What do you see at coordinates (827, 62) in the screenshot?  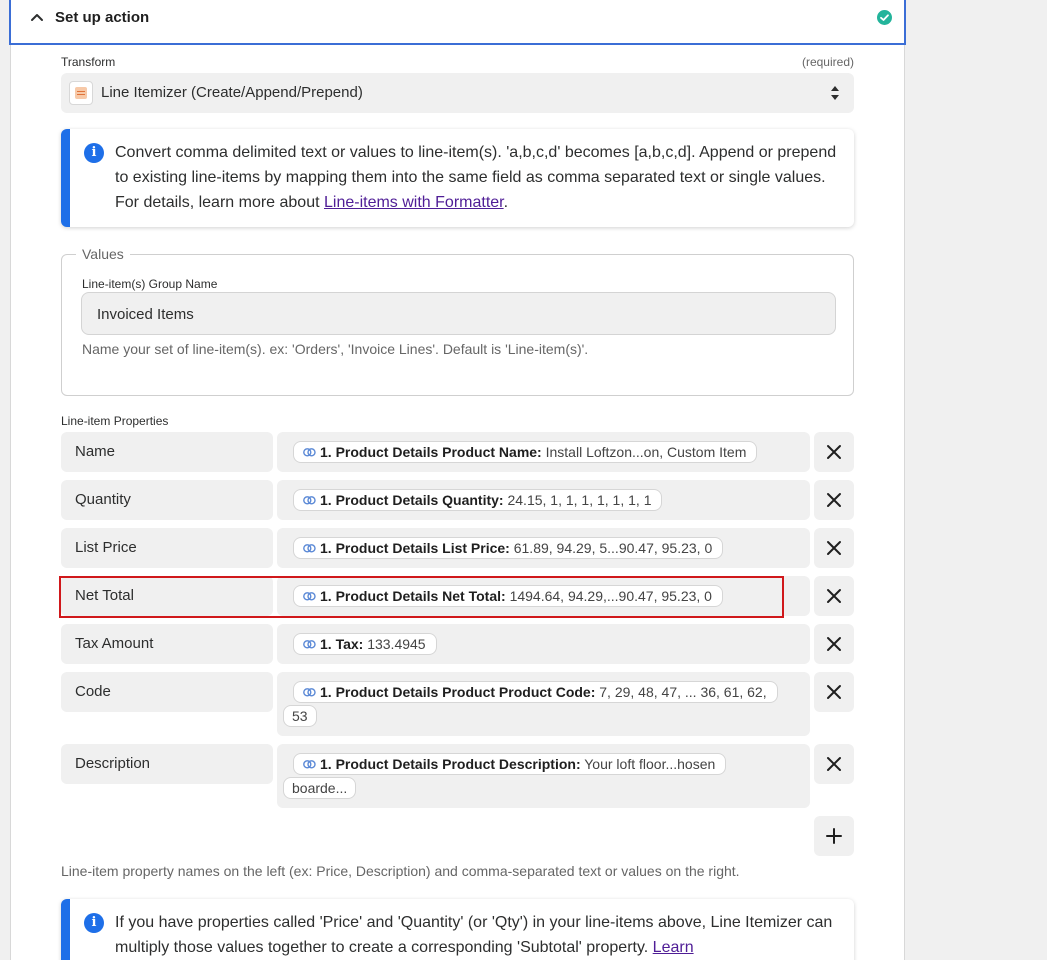 I see `required-indicator: (required)` at bounding box center [827, 62].